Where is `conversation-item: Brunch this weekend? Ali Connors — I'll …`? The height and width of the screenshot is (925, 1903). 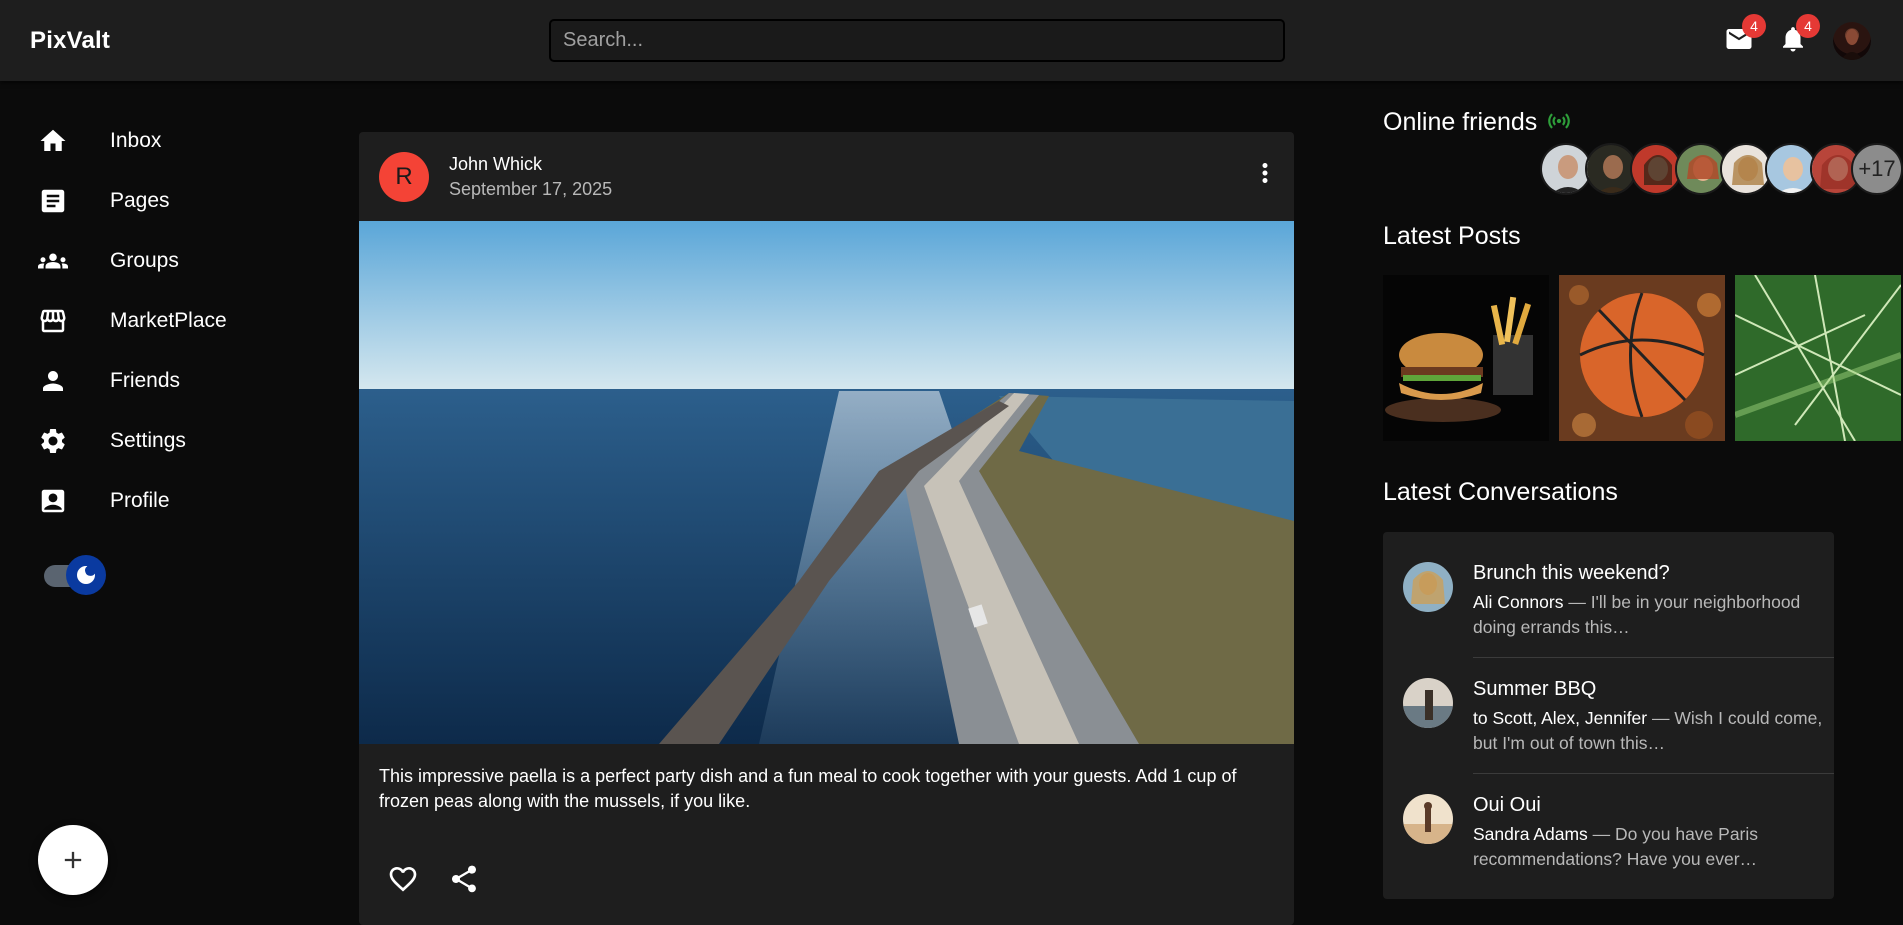 conversation-item: Brunch this weekend? Ali Connors — I'll … is located at coordinates (1608, 590).